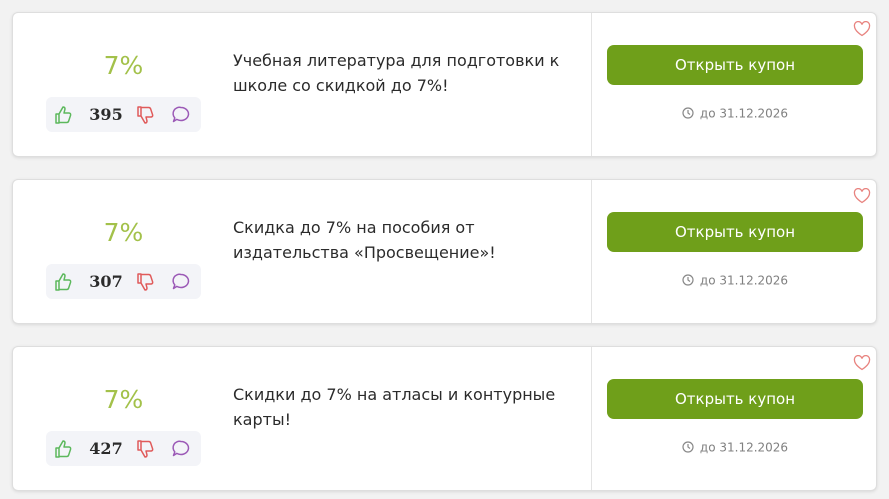 The image size is (889, 499). Describe the element at coordinates (106, 281) in the screenshot. I see `vote-count: 307` at that location.